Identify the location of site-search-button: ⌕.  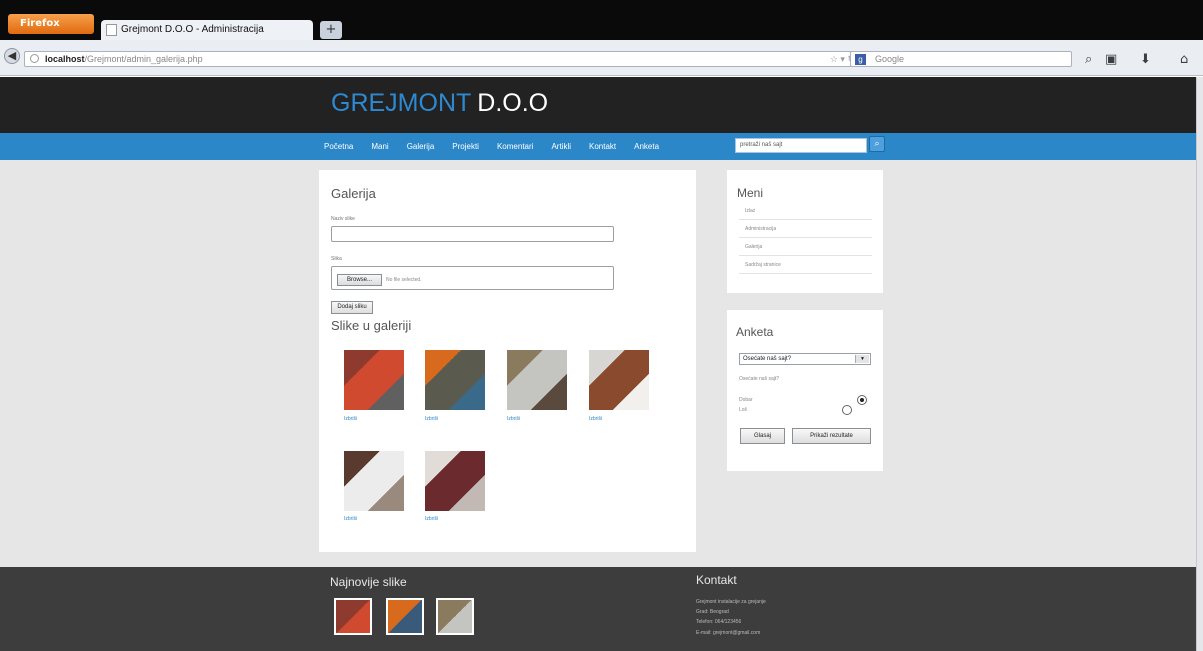
(877, 144).